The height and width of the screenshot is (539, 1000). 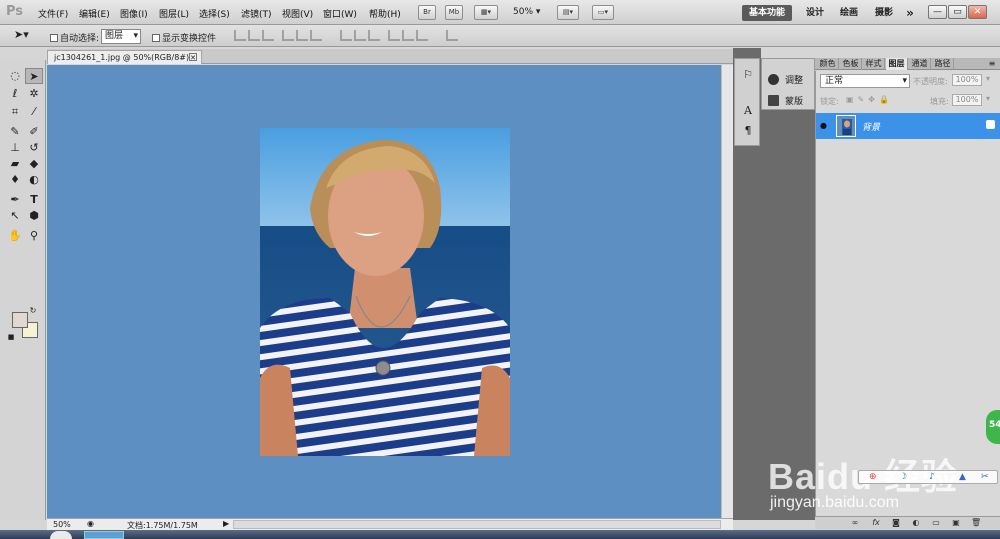 I want to click on foreground-color-swatch, so click(x=20, y=320).